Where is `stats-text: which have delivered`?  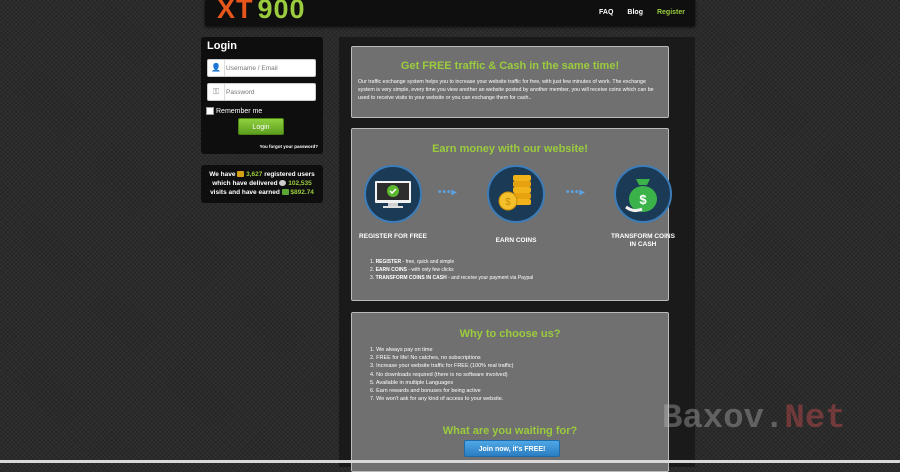 stats-text: which have delivered is located at coordinates (245, 183).